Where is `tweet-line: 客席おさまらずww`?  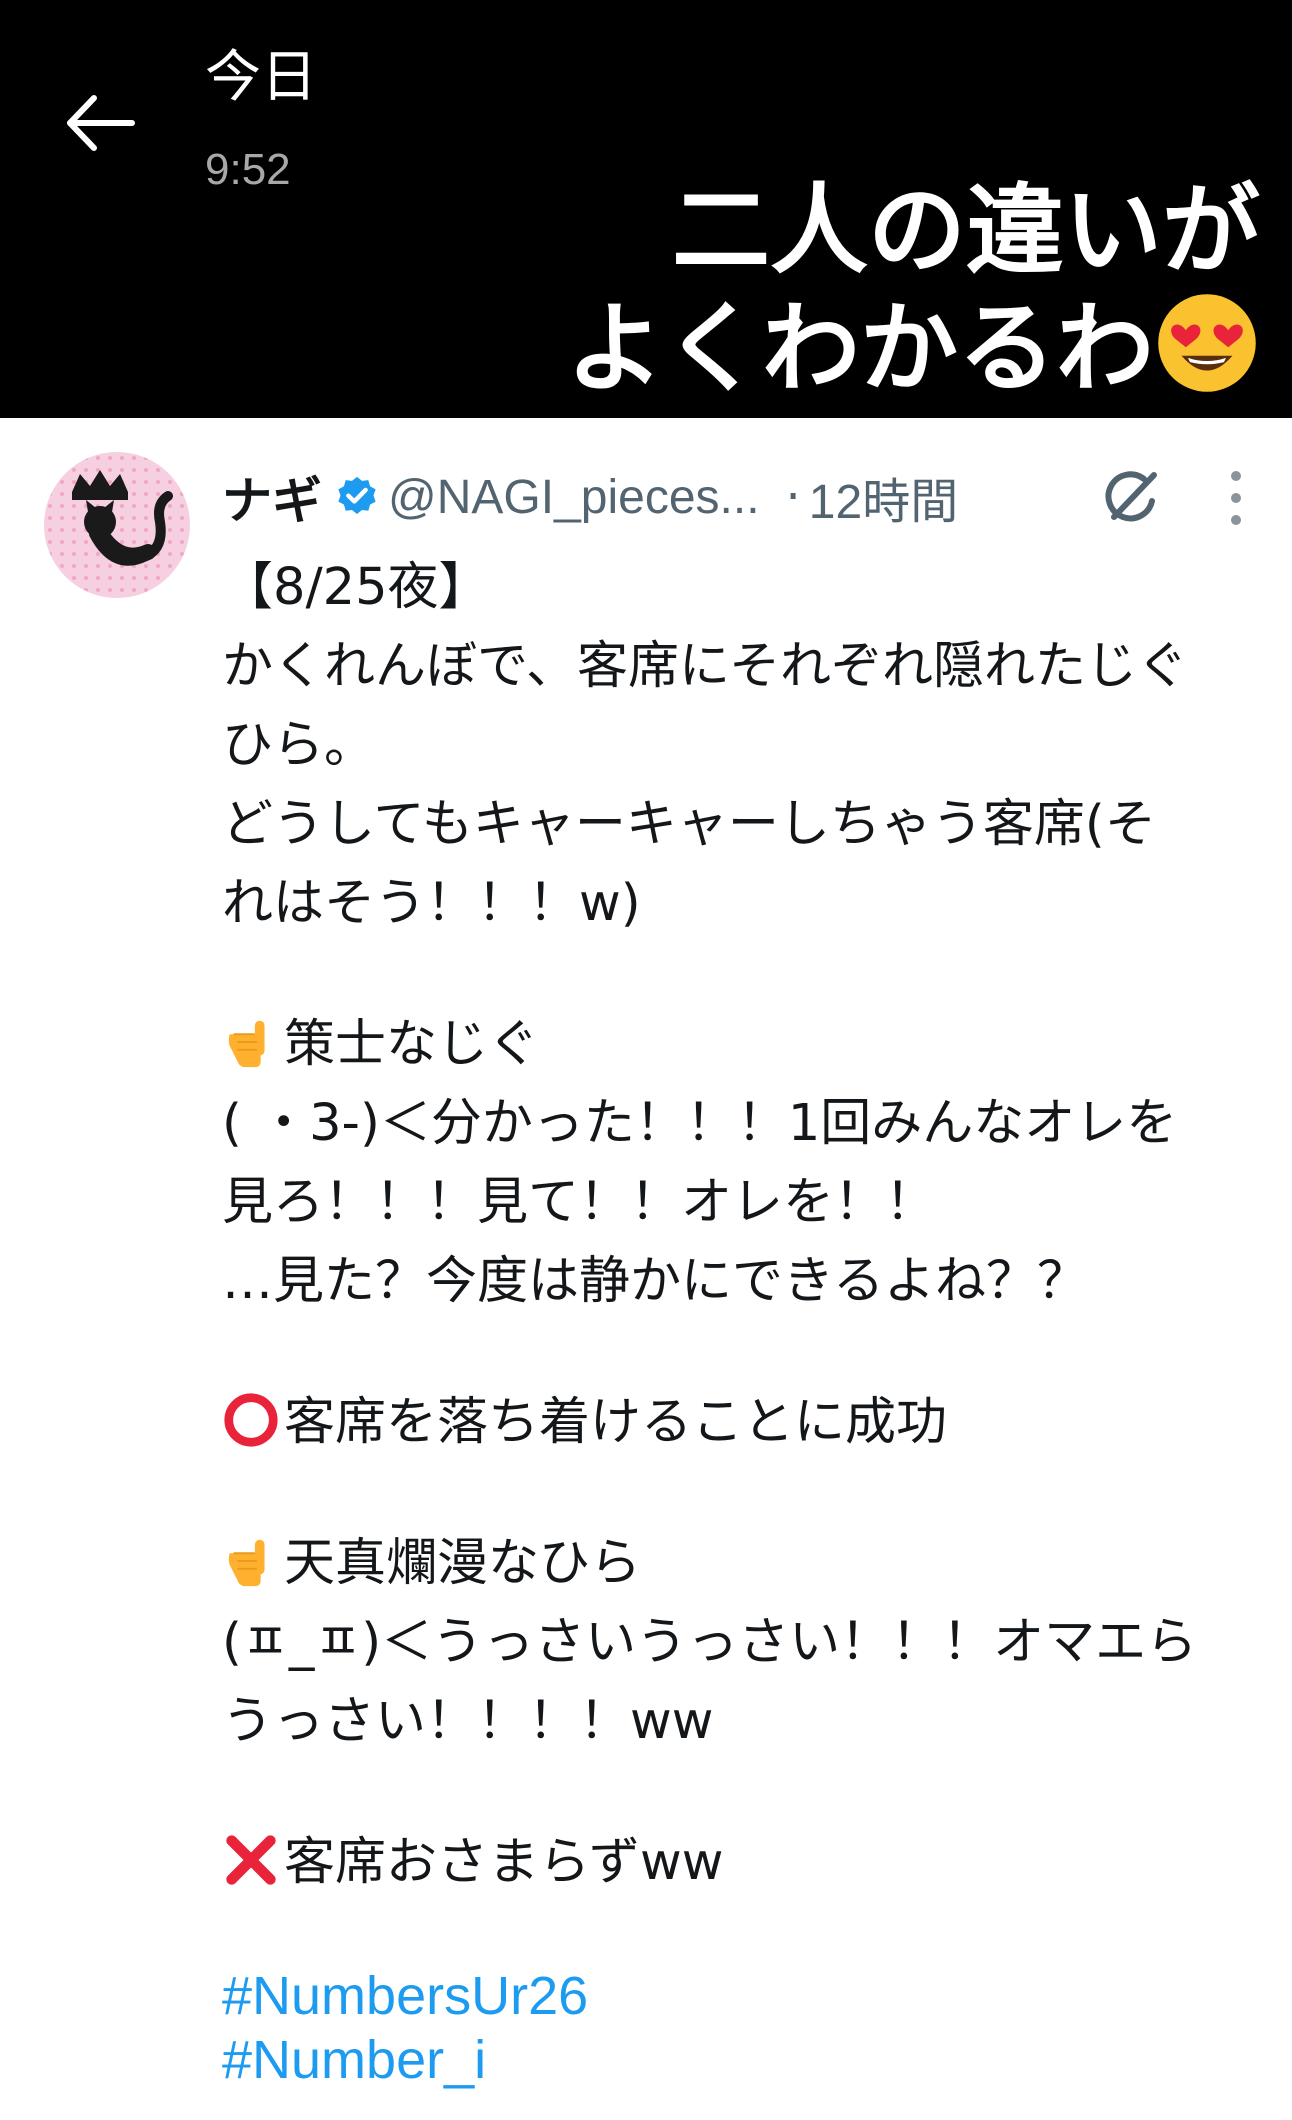 tweet-line: 客席おさまらずww is located at coordinates (747, 1862).